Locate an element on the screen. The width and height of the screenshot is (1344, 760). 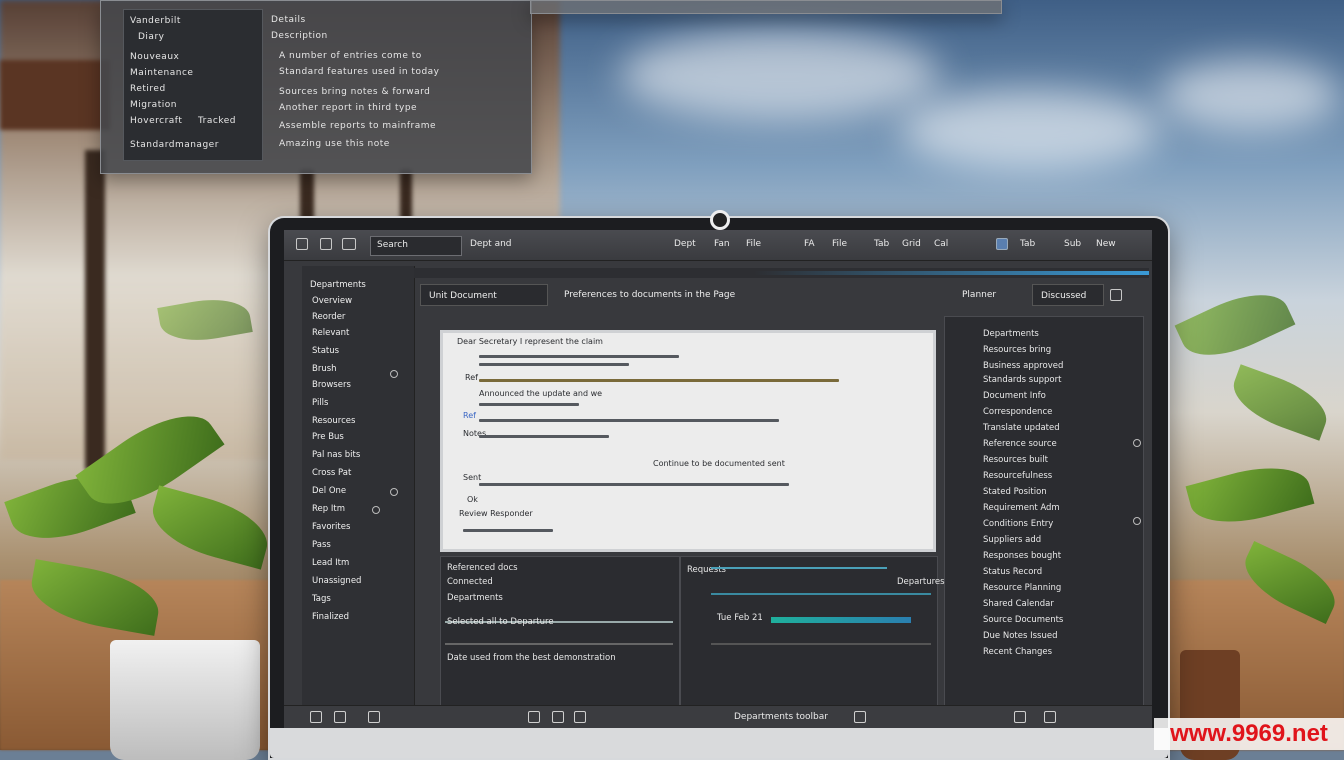
floating-list-item: Migration is located at coordinates (153, 105).